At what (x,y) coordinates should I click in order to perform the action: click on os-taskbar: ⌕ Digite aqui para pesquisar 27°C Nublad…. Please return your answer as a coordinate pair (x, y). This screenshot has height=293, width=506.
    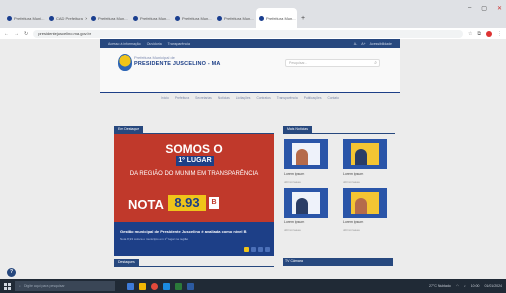
    Looking at the image, I should click on (253, 286).